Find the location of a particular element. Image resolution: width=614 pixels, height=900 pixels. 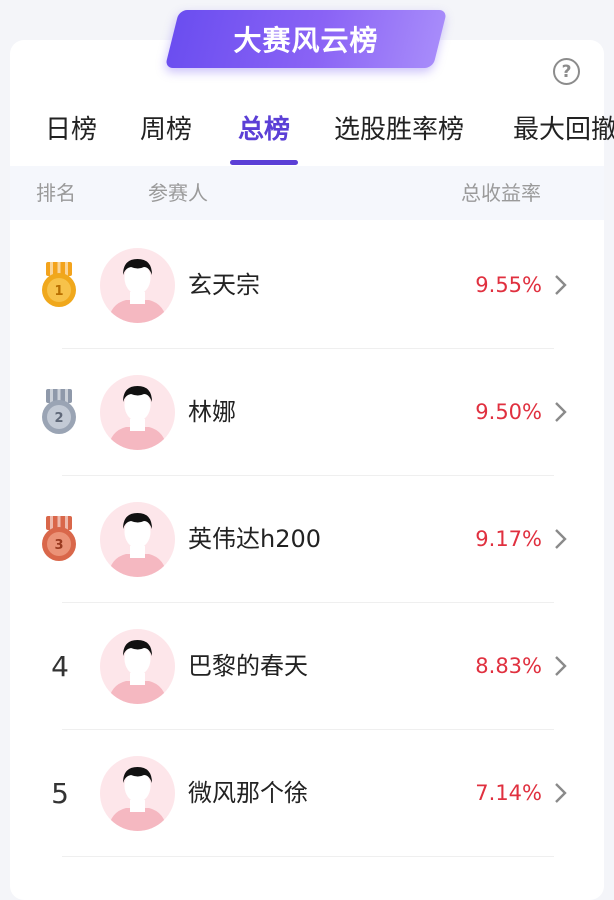

medal-rank-number: 3 is located at coordinates (58, 545).